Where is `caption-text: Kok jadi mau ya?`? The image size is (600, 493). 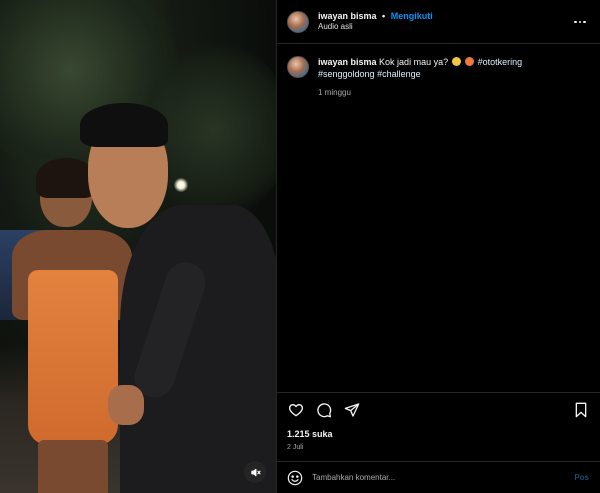 caption-text: Kok jadi mau ya? is located at coordinates (414, 62).